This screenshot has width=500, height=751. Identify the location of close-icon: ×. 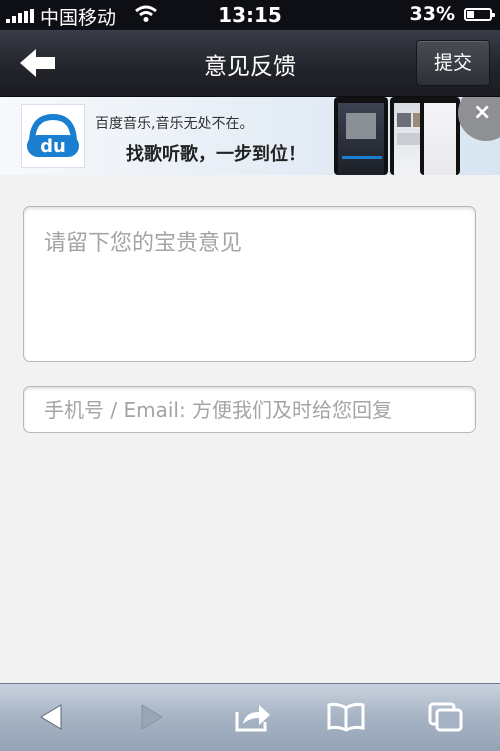
(482, 112).